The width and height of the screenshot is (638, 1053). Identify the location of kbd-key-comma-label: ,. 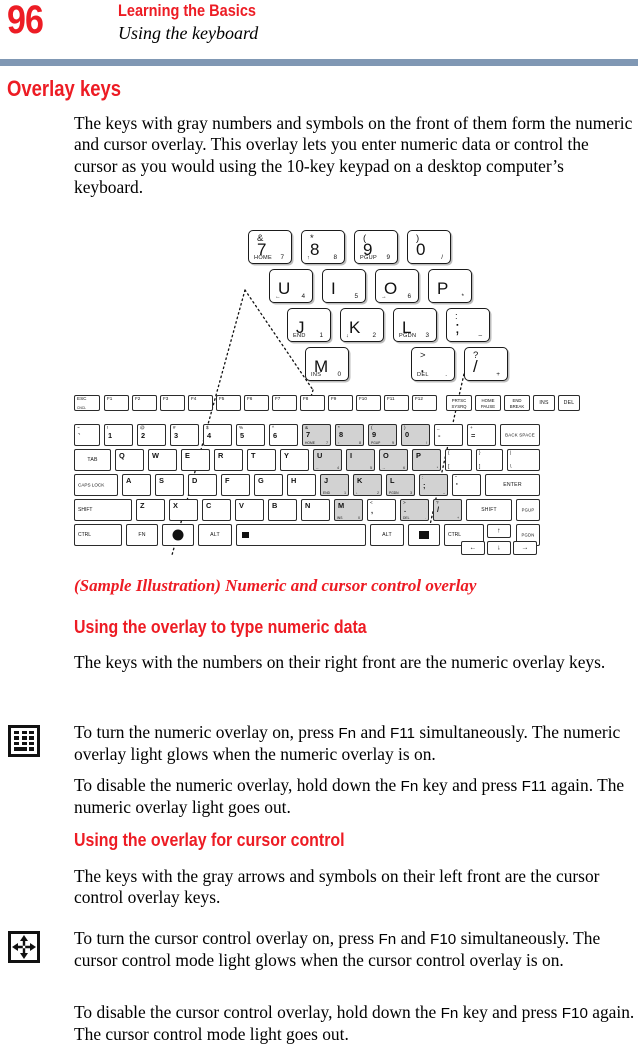
(372, 510).